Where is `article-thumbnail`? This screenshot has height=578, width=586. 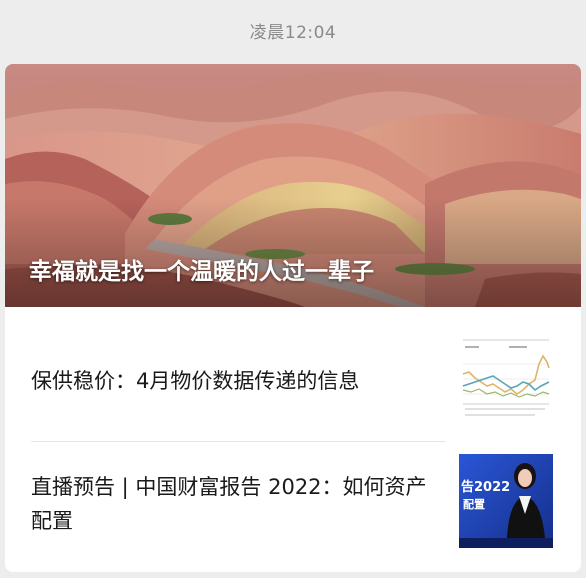
article-thumbnail is located at coordinates (506, 381).